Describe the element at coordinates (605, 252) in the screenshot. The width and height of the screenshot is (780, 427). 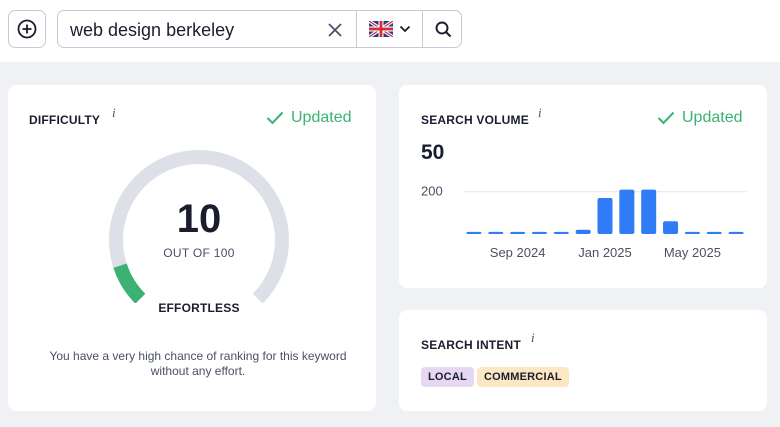
I see `x-tick-label: Jan 2025` at that location.